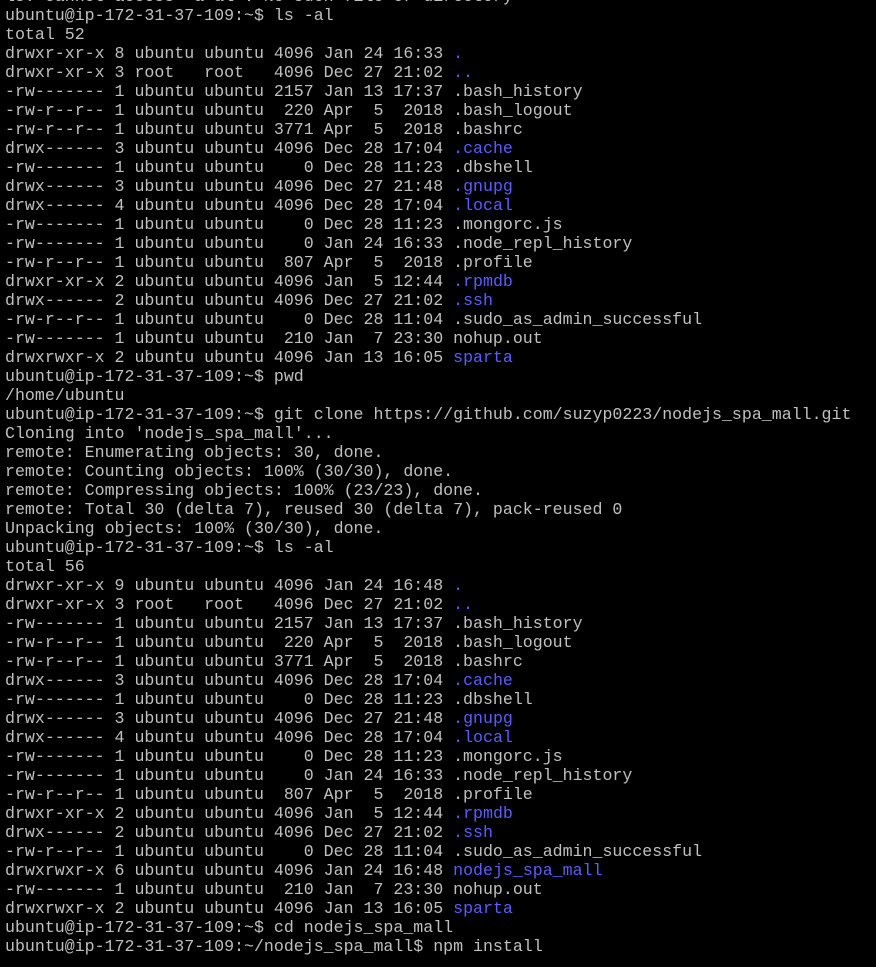 This screenshot has height=967, width=876. What do you see at coordinates (438, 452) in the screenshot?
I see `terminal-line: remote: Enumerating objects: 30, done.` at bounding box center [438, 452].